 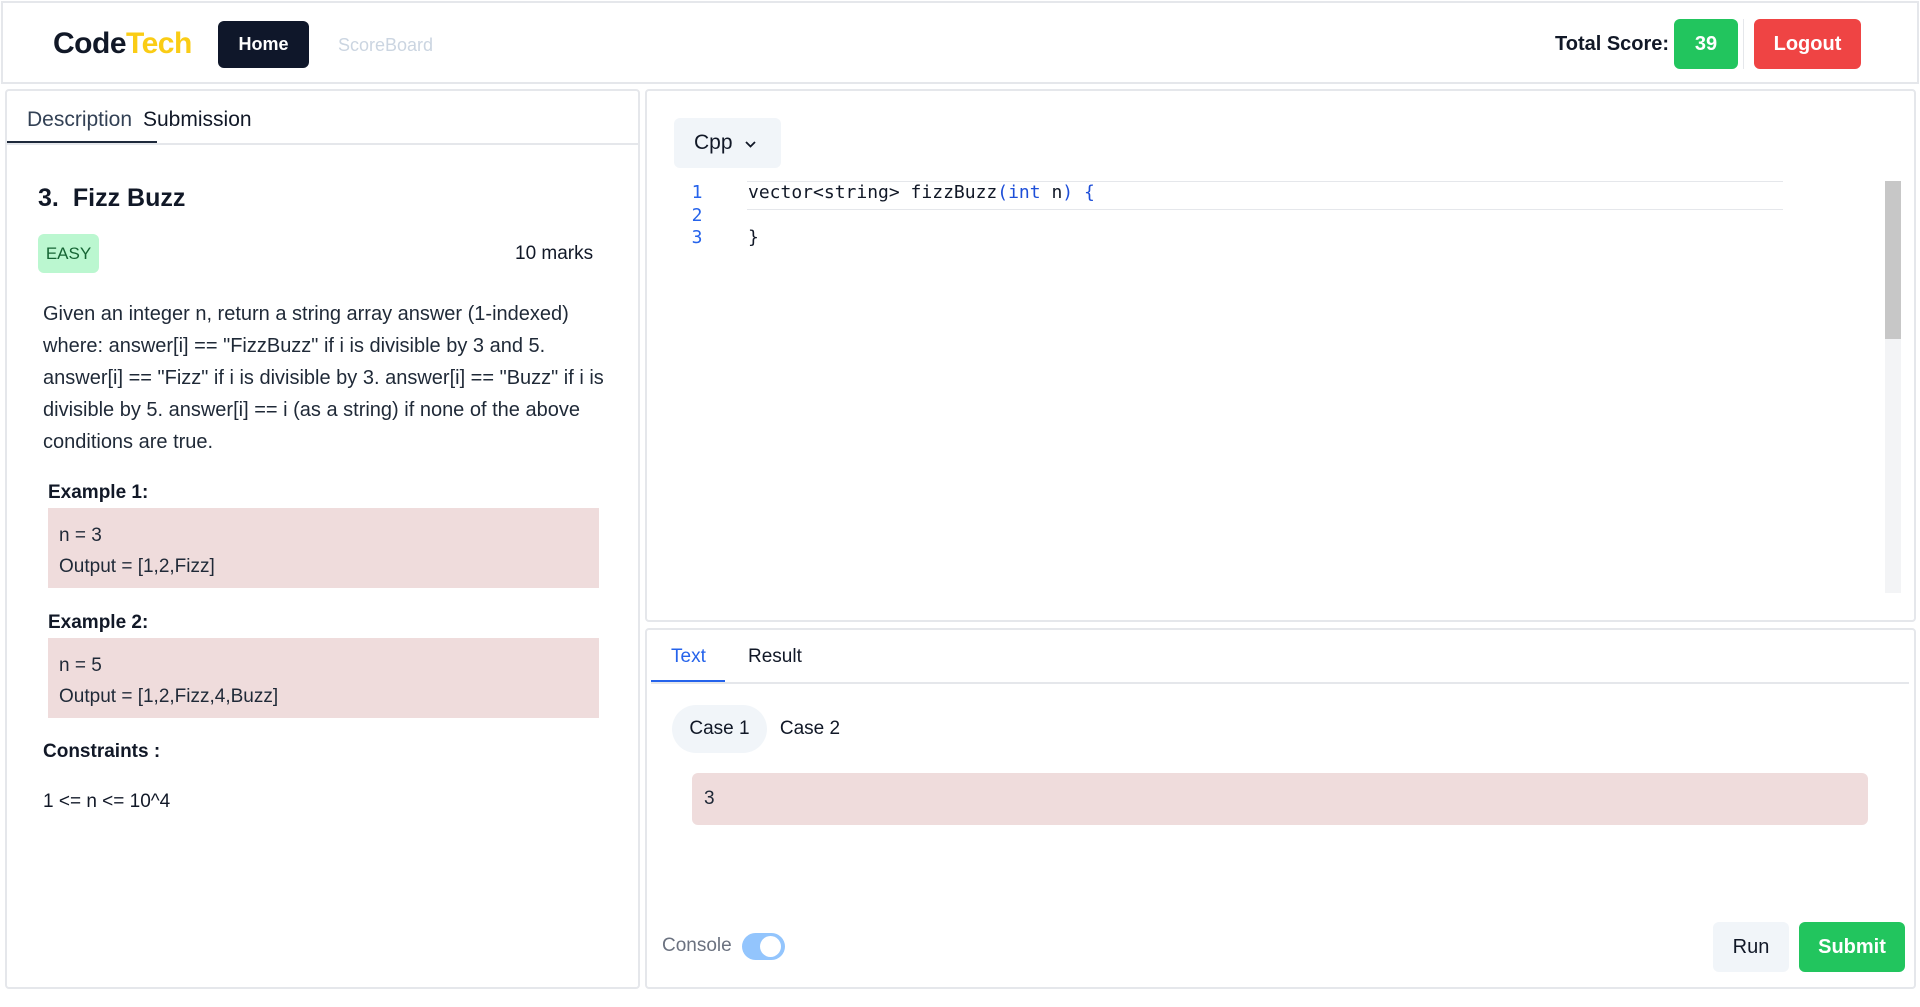 What do you see at coordinates (159, 43) in the screenshot?
I see `logo-text-tech: Tech` at bounding box center [159, 43].